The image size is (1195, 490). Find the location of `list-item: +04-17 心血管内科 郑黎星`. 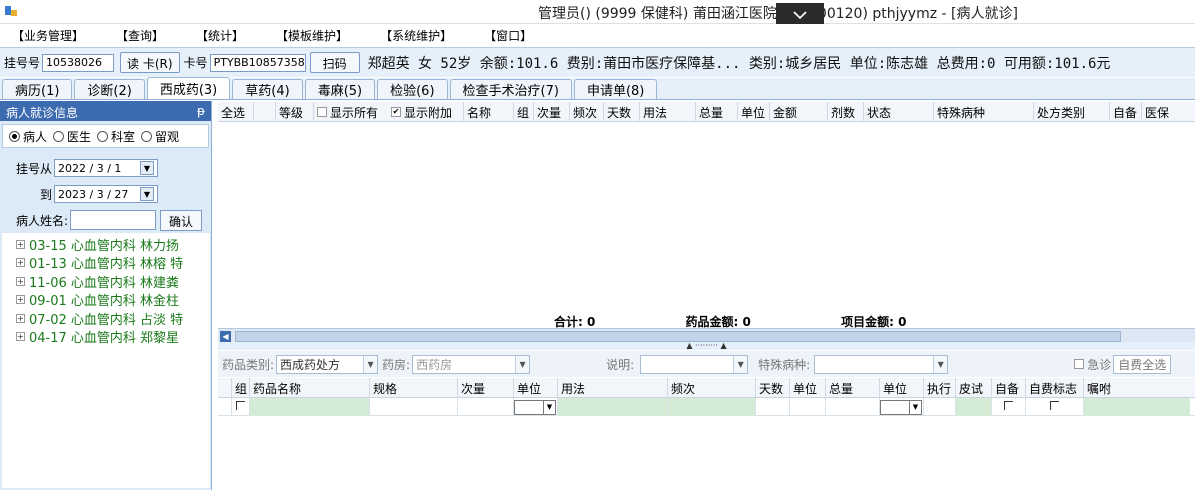

list-item: +04-17 心血管内科 郑黎星 is located at coordinates (106, 337).